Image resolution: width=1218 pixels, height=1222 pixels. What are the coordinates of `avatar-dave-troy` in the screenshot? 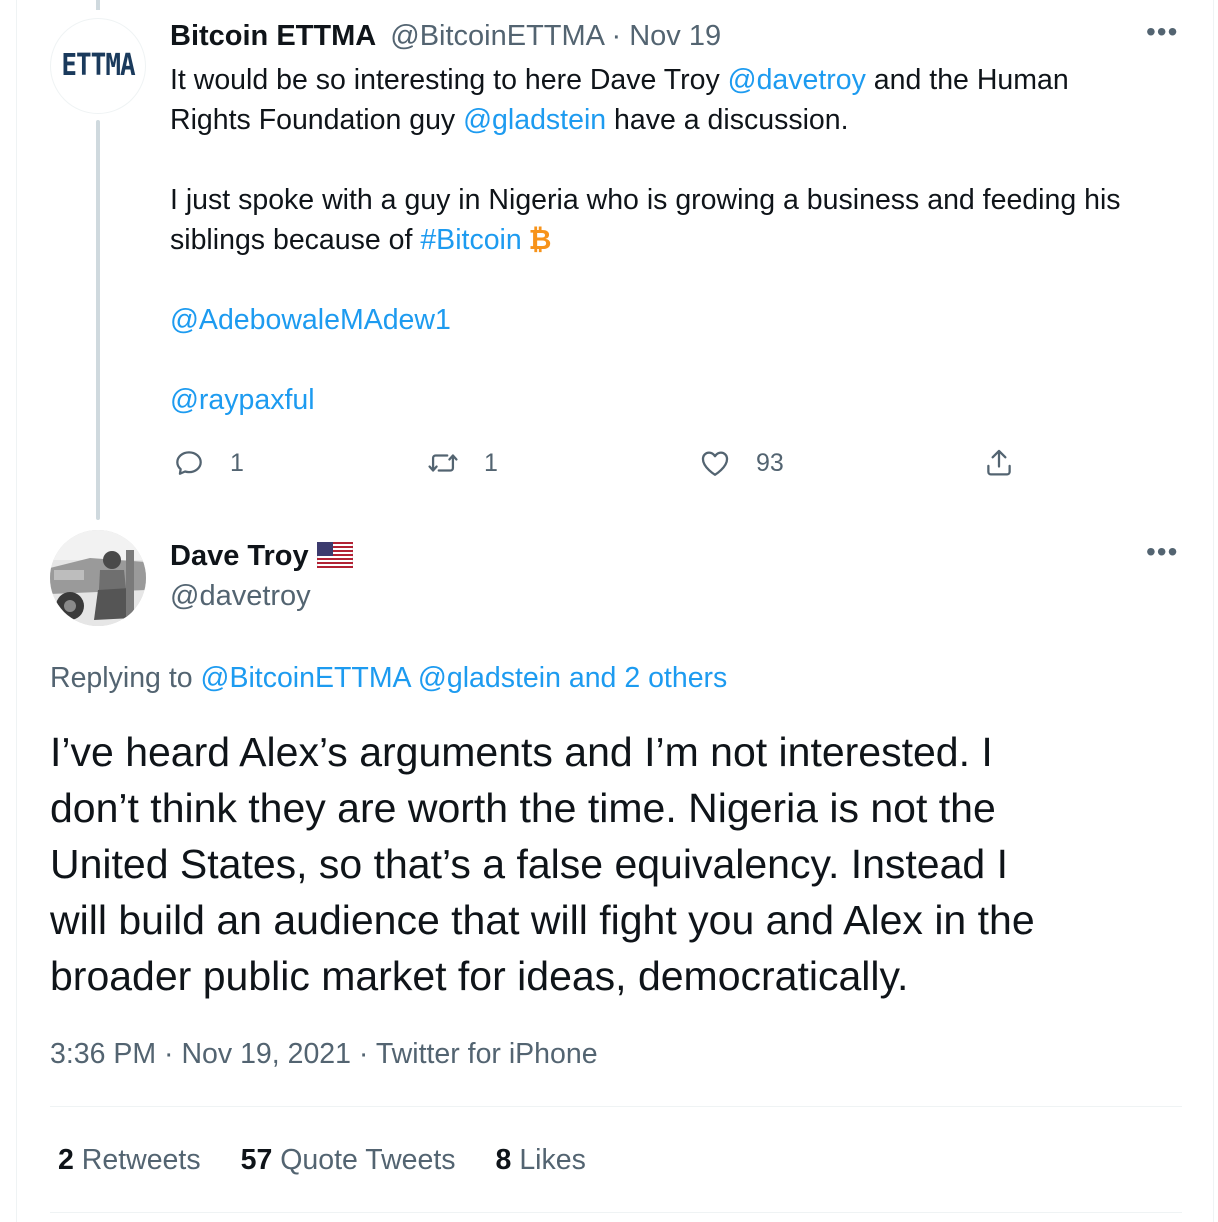 It's located at (98, 578).